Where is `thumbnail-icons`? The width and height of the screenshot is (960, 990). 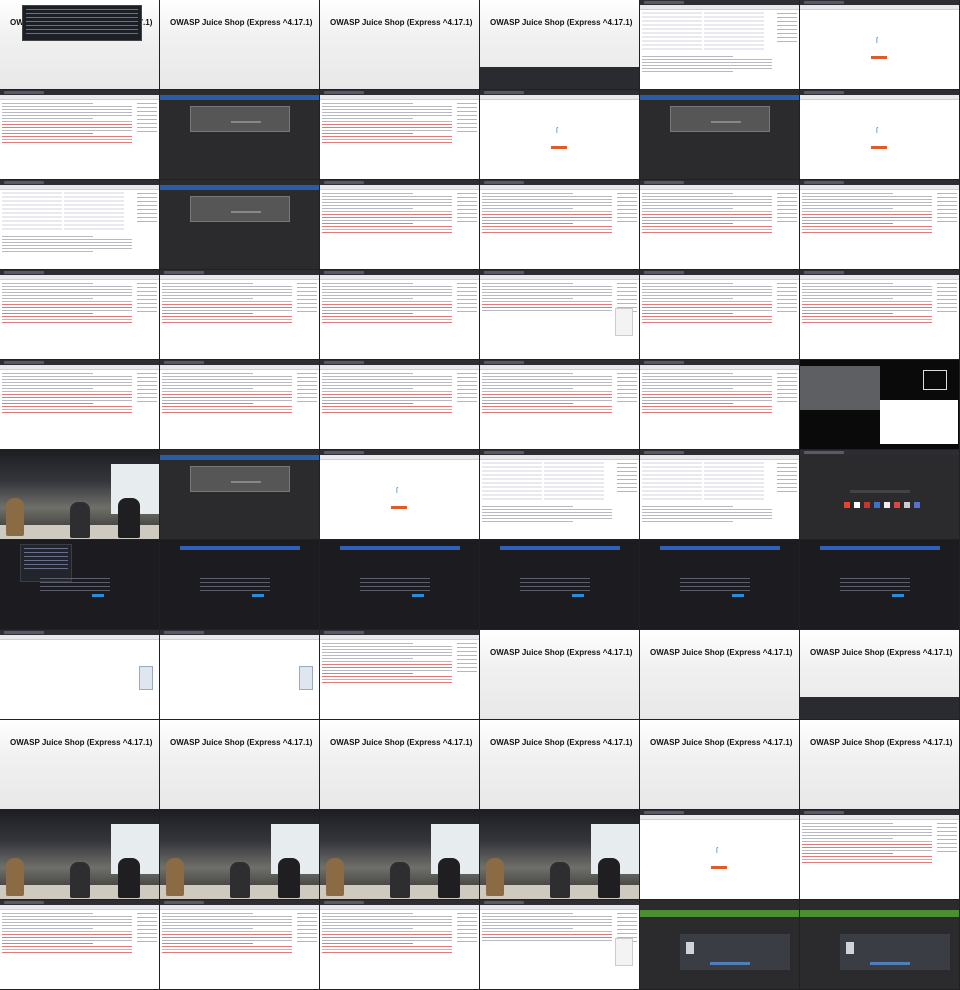
thumbnail-icons is located at coordinates (879, 494).